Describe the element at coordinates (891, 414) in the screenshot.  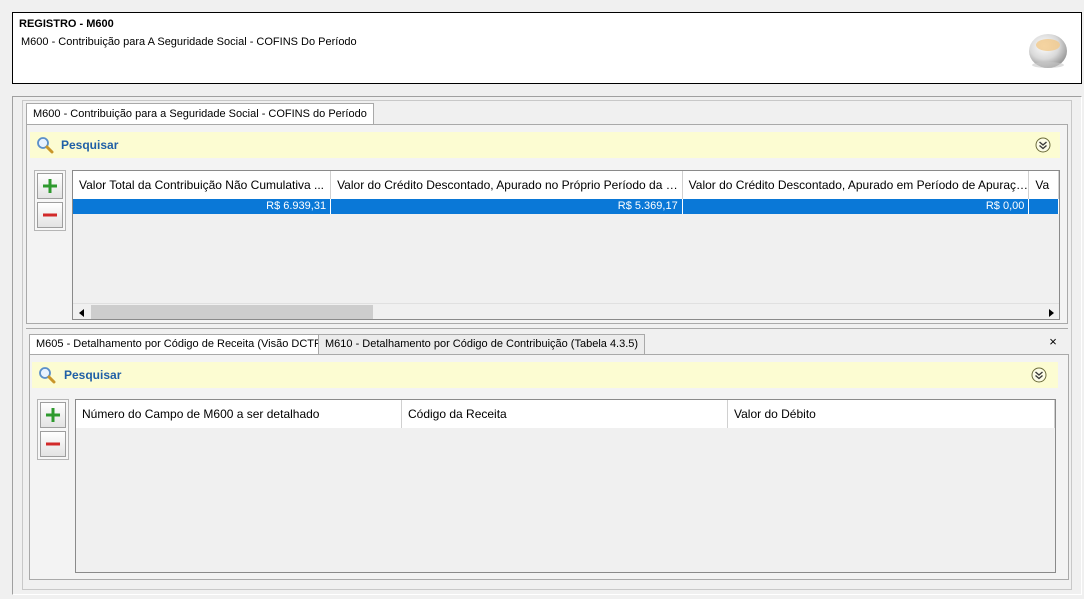
I see `column-header: Valor do Débito` at that location.